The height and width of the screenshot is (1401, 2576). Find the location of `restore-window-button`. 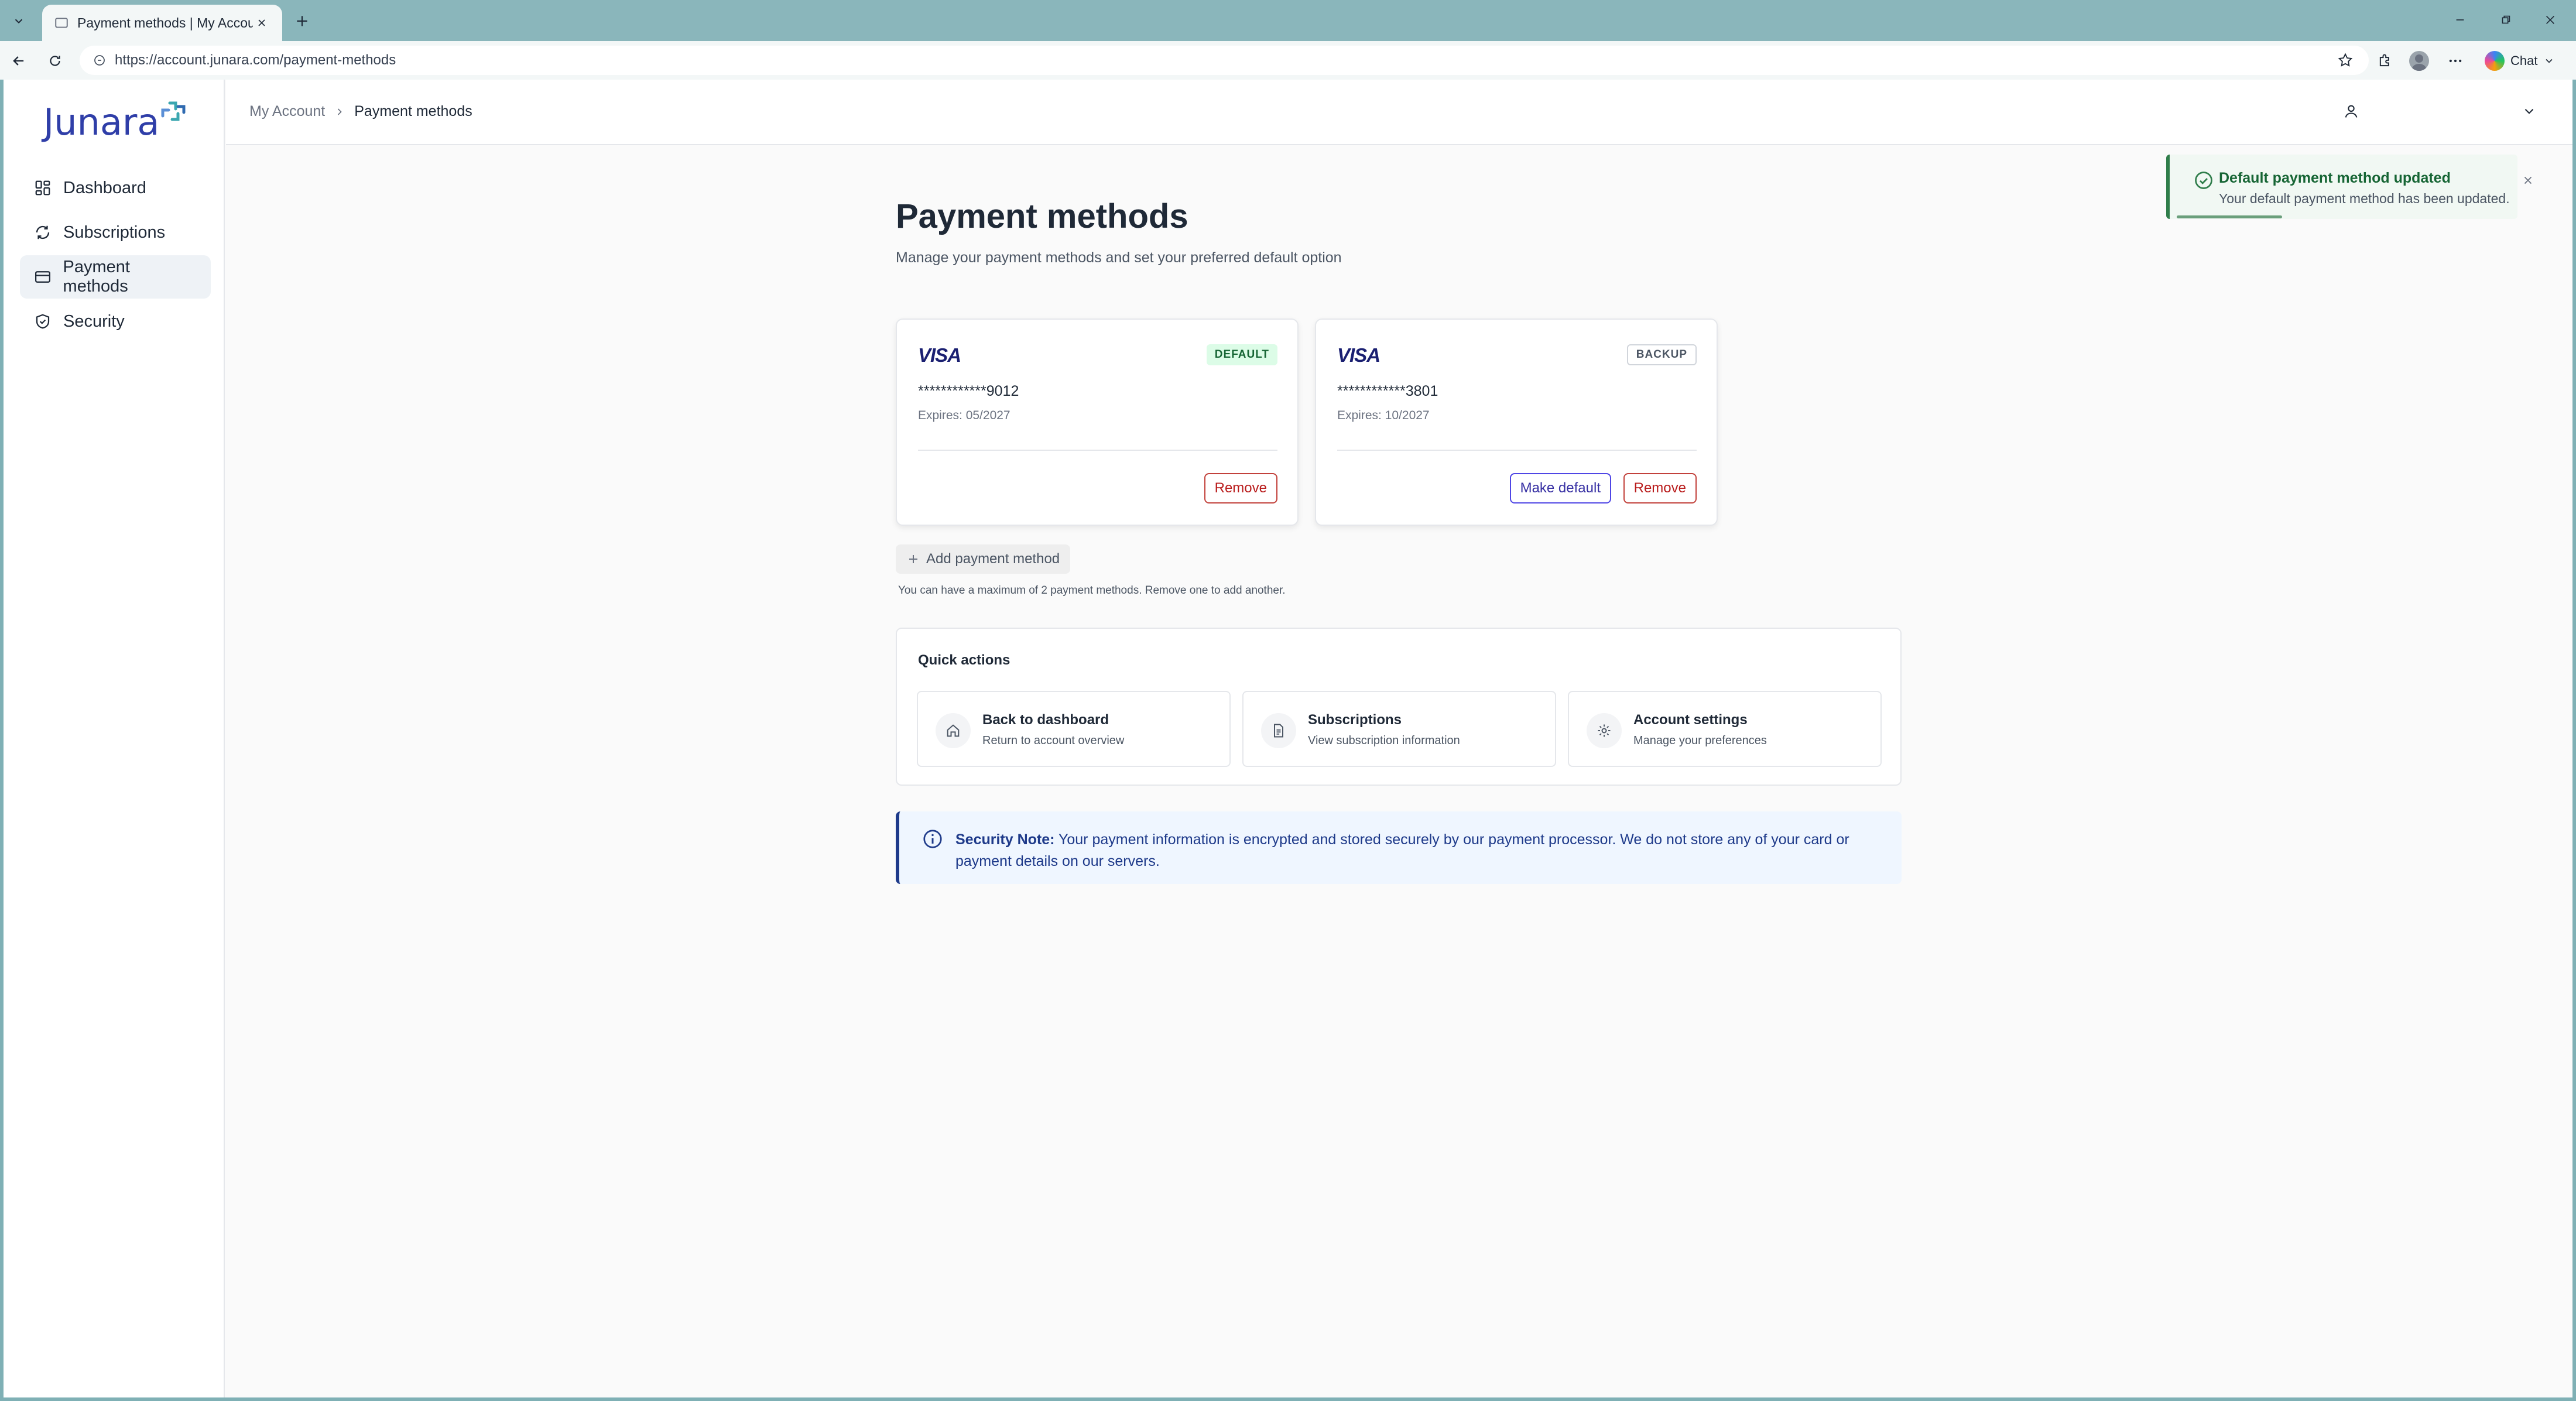

restore-window-button is located at coordinates (2505, 20).